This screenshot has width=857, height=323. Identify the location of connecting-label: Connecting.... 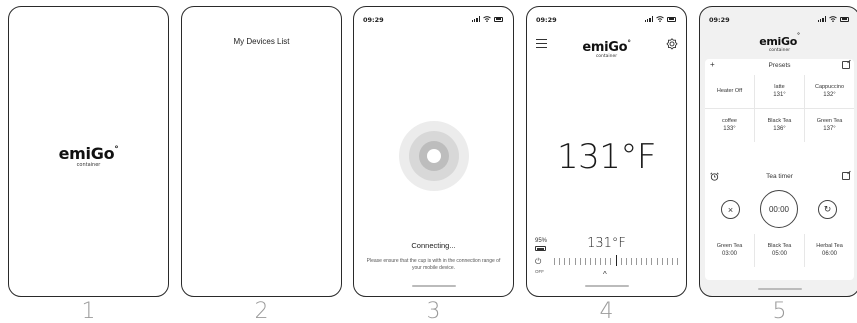
(433, 245).